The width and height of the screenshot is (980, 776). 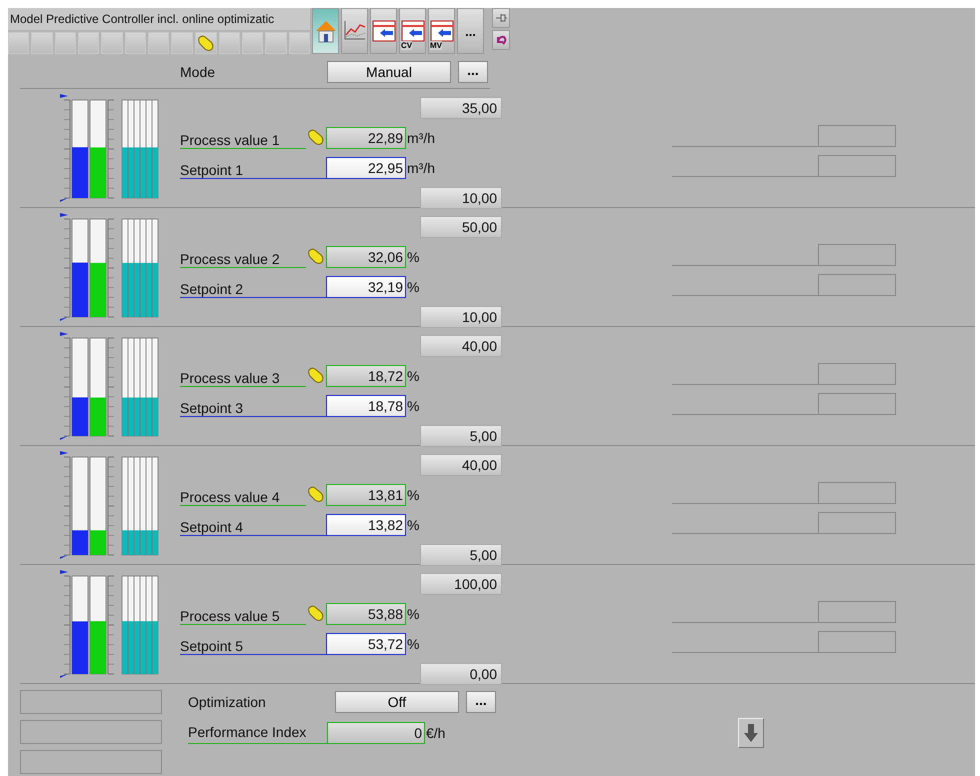 I want to click on process-value-field: 13,81, so click(x=366, y=495).